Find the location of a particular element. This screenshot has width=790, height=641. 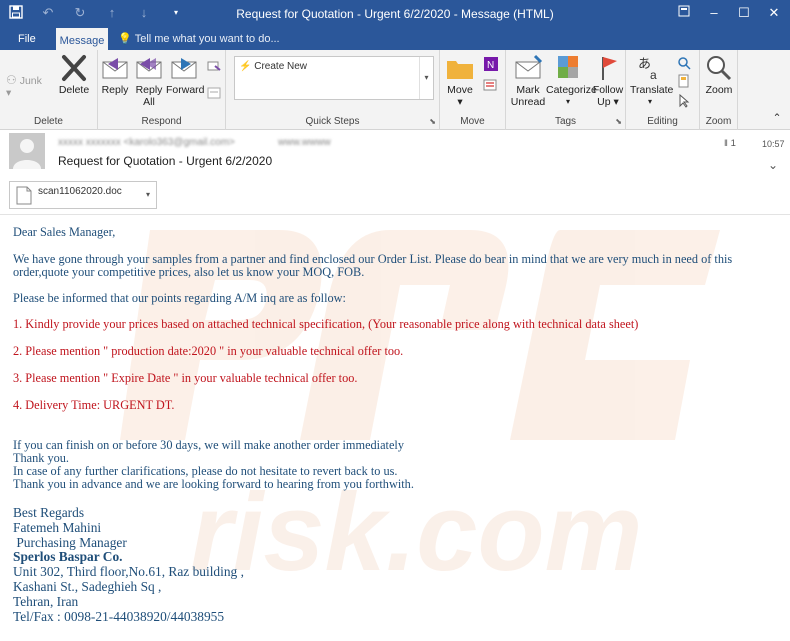

collapse-ribbon-icon: ⌃ is located at coordinates (777, 118).